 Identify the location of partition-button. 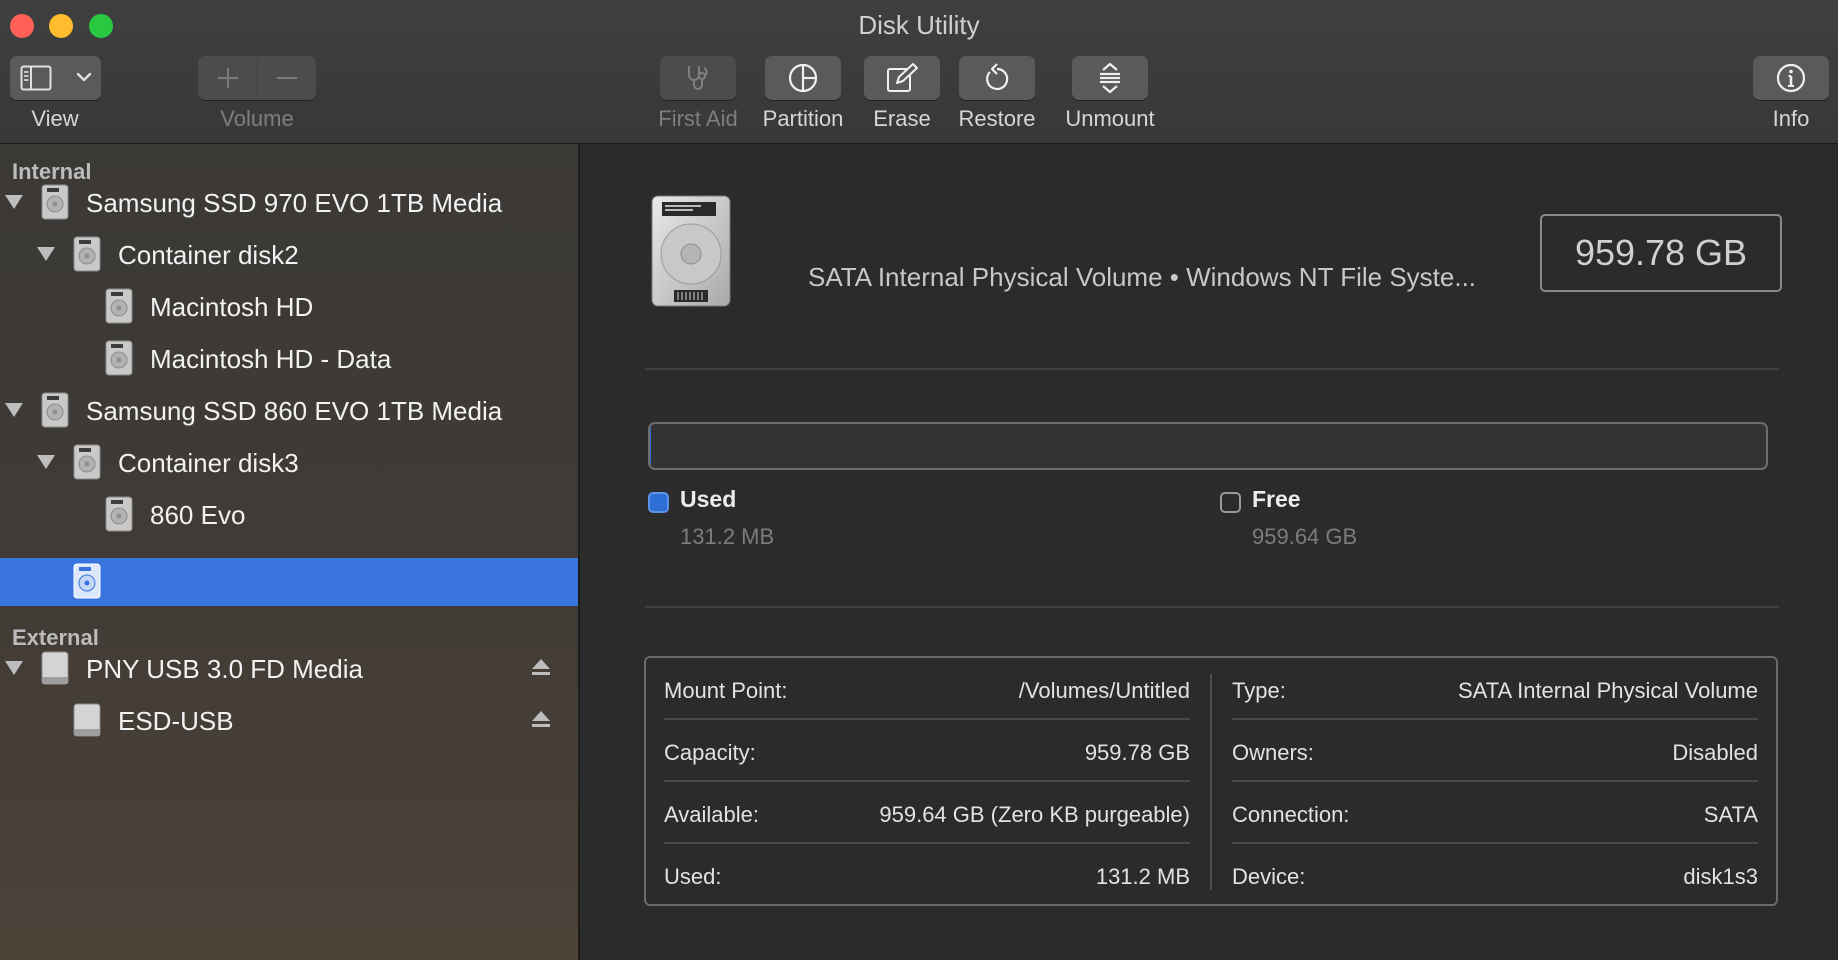
(803, 78).